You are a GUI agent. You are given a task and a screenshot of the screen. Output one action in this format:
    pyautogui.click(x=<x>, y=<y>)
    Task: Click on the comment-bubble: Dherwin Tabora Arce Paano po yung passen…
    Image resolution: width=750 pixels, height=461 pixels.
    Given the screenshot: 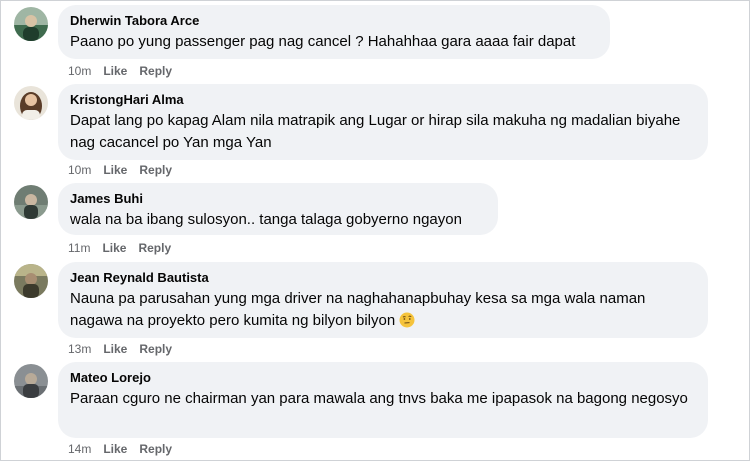 What is the action you would take?
    pyautogui.click(x=334, y=32)
    